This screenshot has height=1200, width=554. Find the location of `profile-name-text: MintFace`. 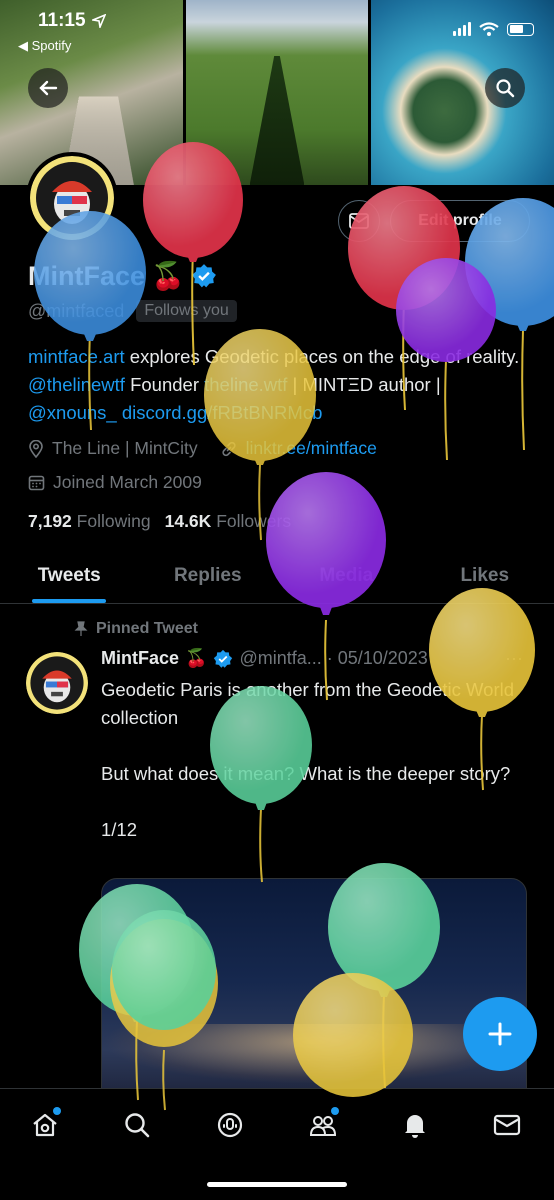

profile-name-text: MintFace is located at coordinates (87, 275).